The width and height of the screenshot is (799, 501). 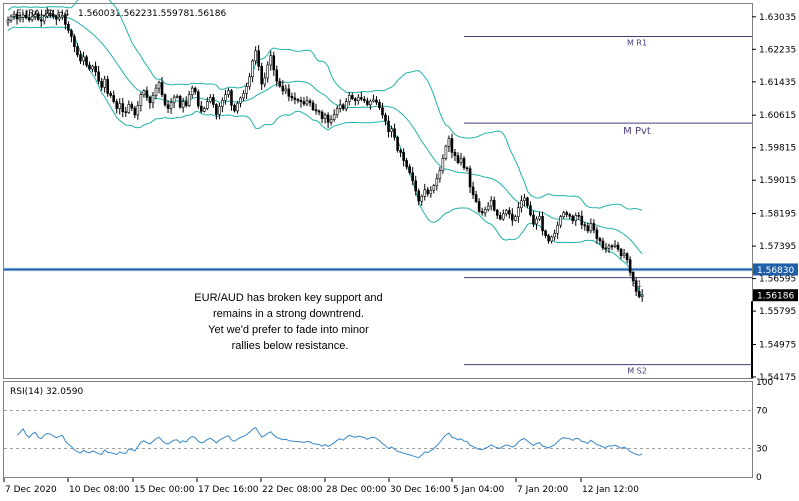 What do you see at coordinates (762, 450) in the screenshot?
I see `rsi-tick-label: 30` at bounding box center [762, 450].